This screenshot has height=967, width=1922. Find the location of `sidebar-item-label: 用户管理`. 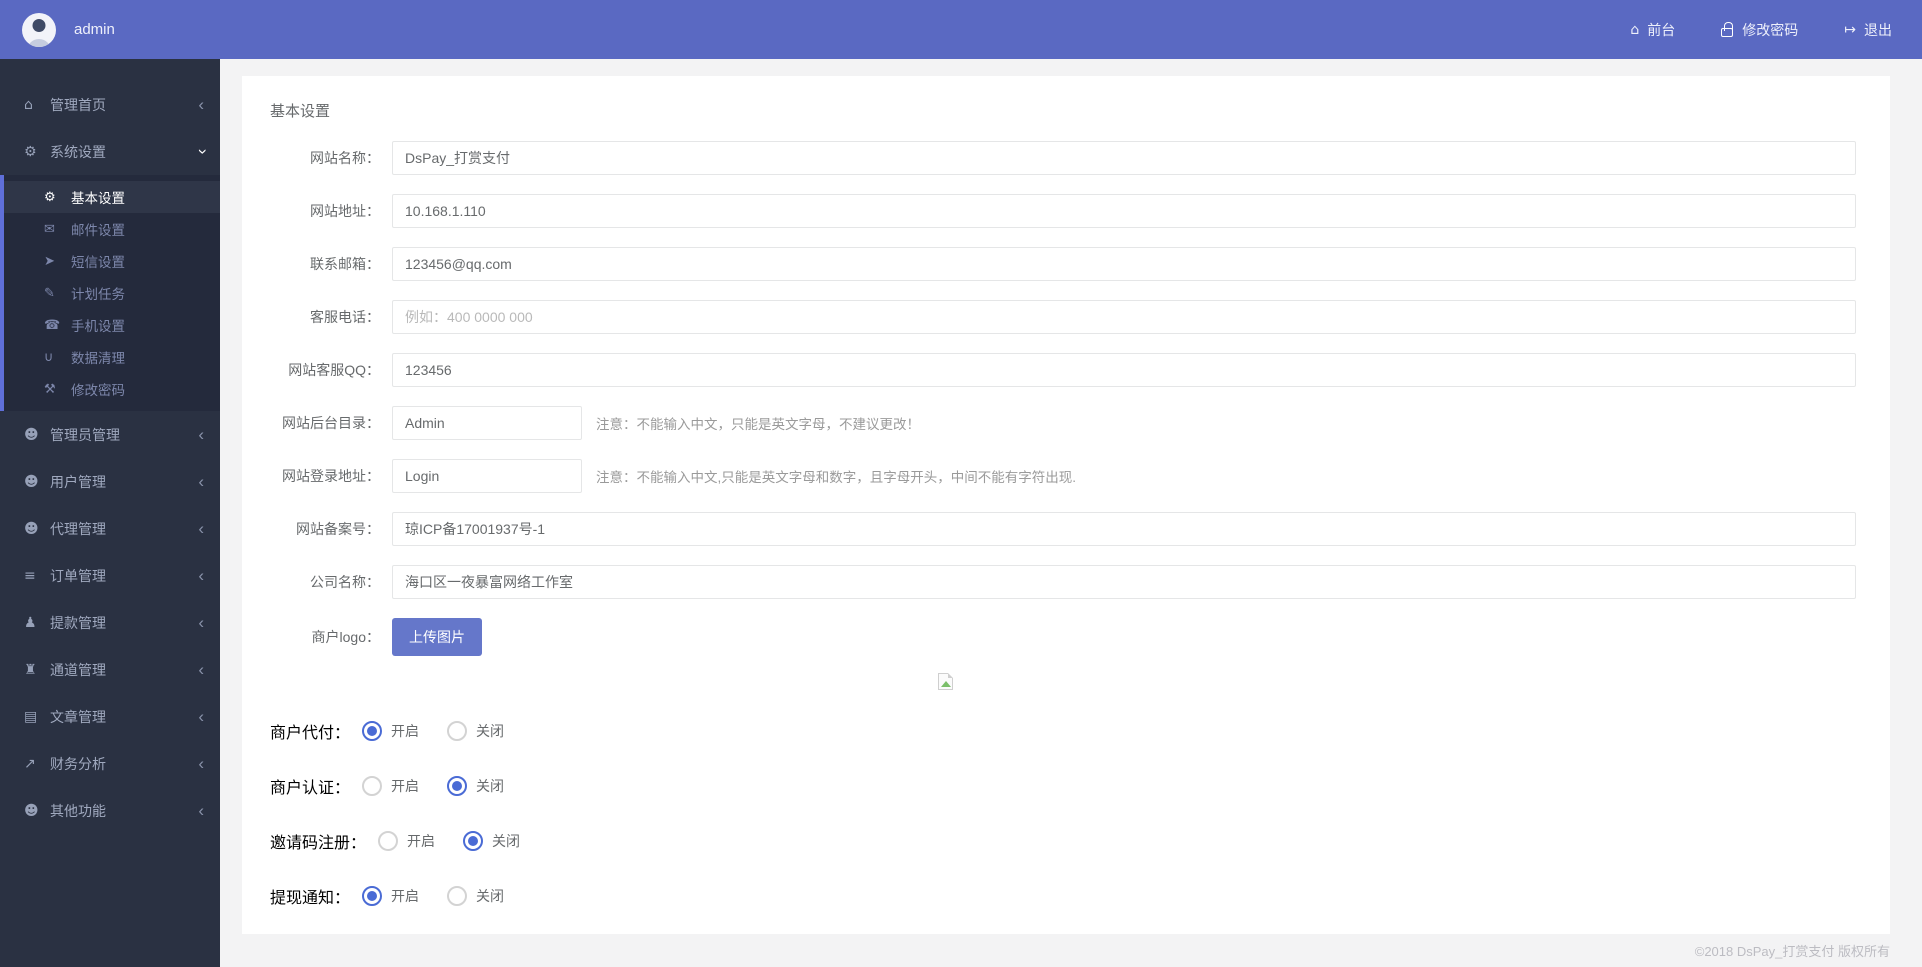

sidebar-item-label: 用户管理 is located at coordinates (78, 481).